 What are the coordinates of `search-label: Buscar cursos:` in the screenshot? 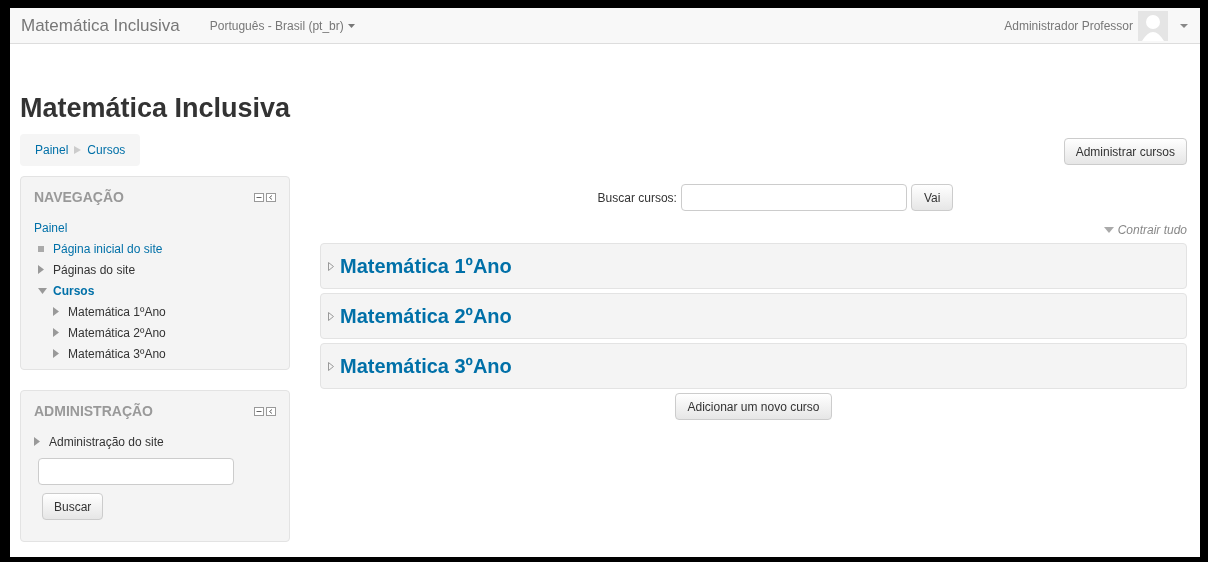 It's located at (637, 198).